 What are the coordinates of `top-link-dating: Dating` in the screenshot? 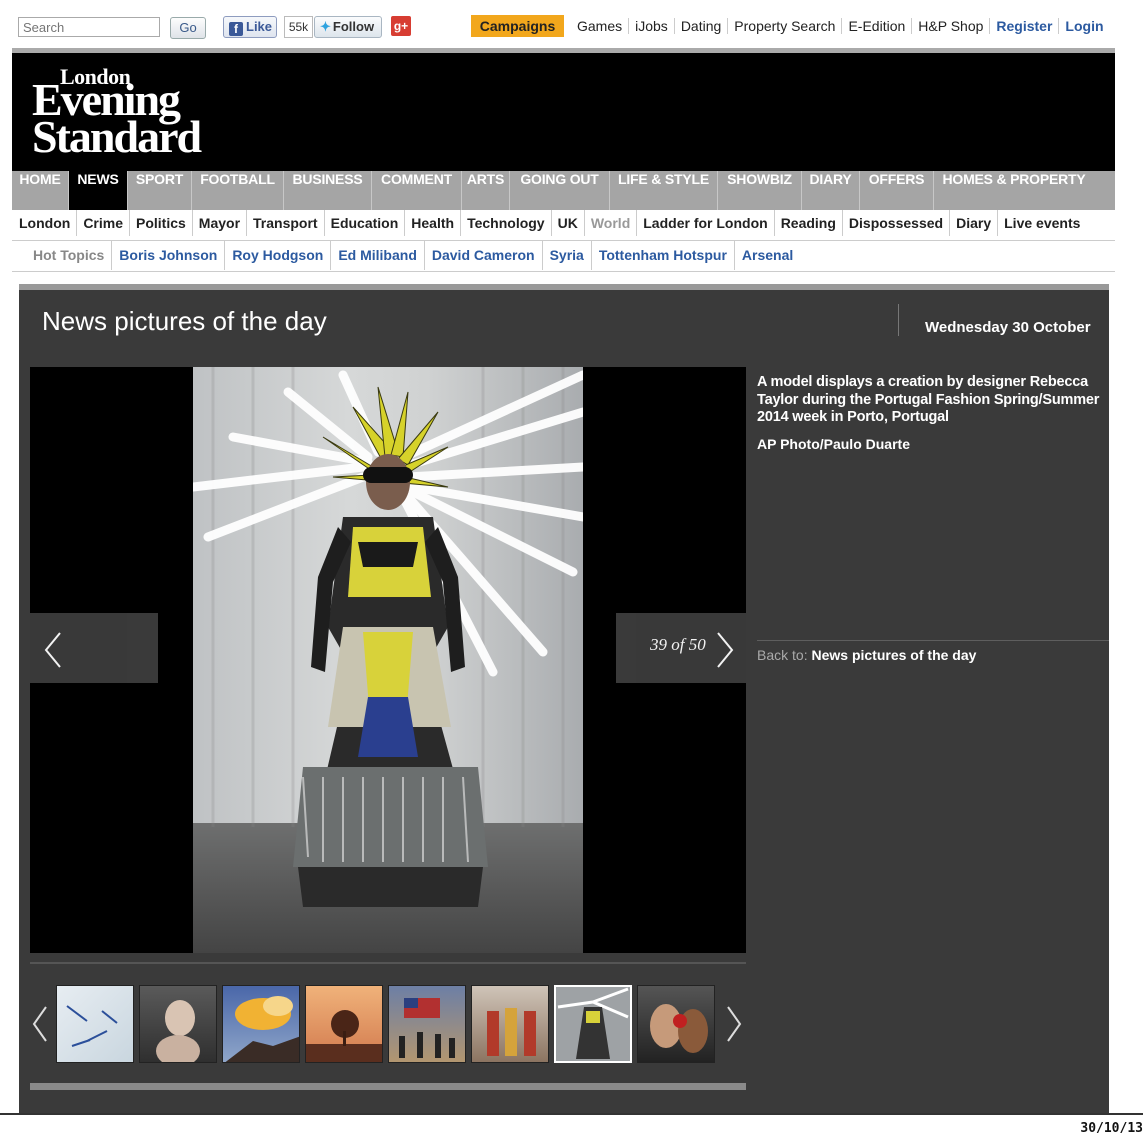 It's located at (700, 26).